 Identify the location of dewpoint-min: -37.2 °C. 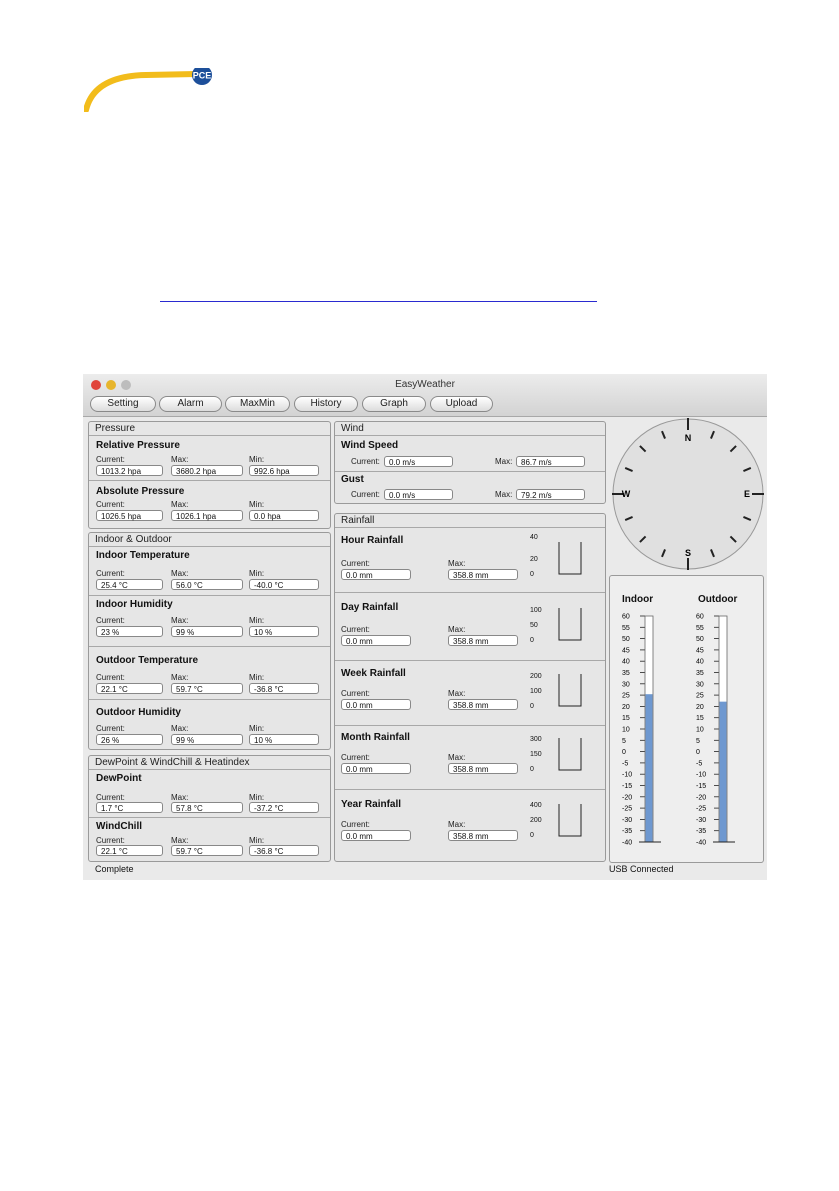
(284, 807).